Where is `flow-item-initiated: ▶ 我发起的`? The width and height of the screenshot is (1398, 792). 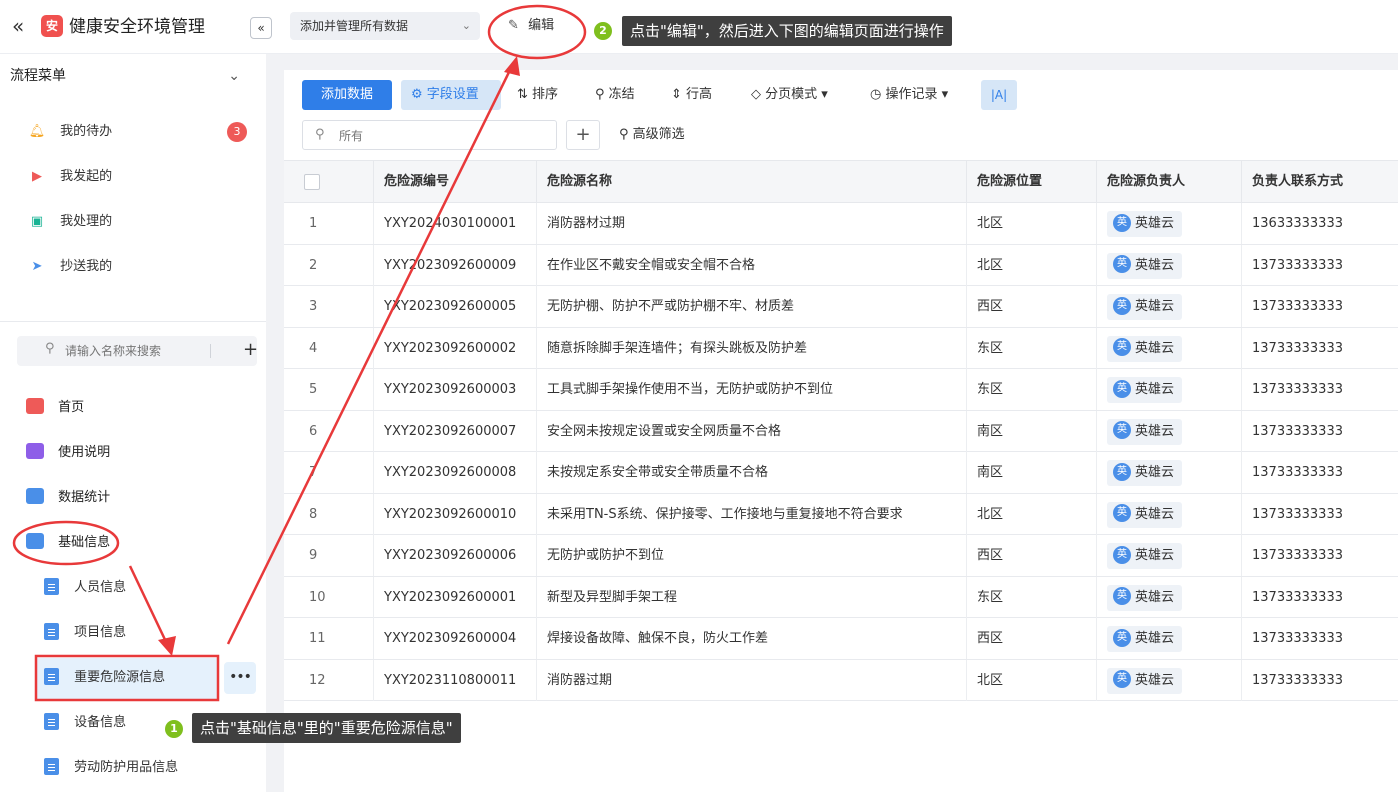 flow-item-initiated: ▶ 我发起的 is located at coordinates (70, 177).